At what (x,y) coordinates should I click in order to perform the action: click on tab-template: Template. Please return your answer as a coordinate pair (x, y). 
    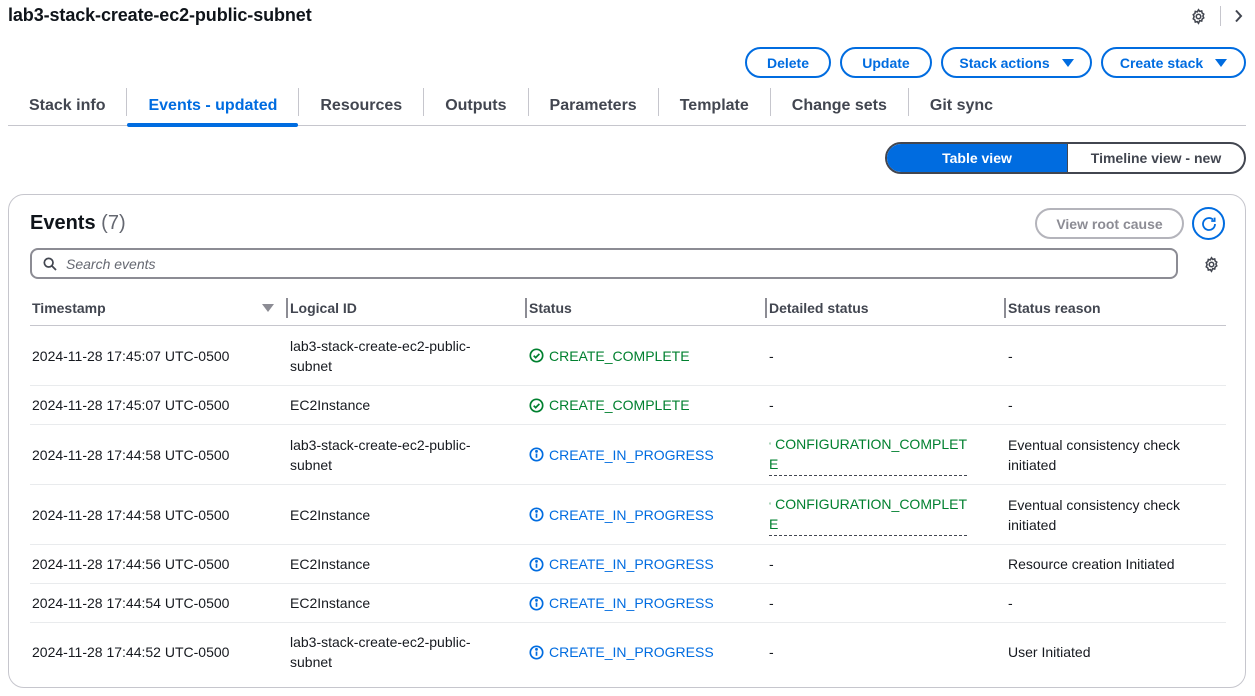
    Looking at the image, I should click on (714, 106).